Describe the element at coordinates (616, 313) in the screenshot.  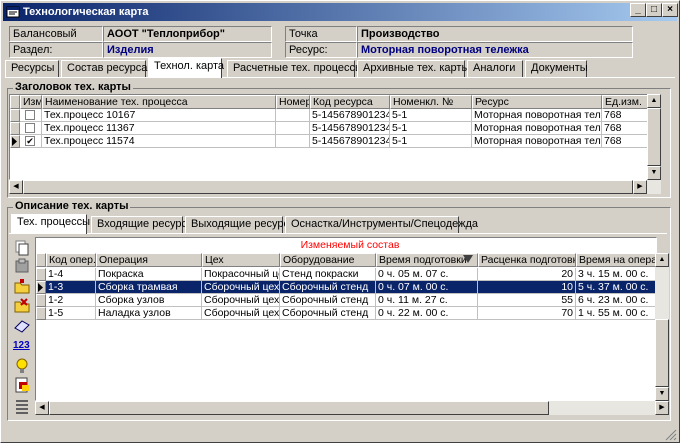
I see `cell-op-time: 1 ч. 55 м. 00 с.` at that location.